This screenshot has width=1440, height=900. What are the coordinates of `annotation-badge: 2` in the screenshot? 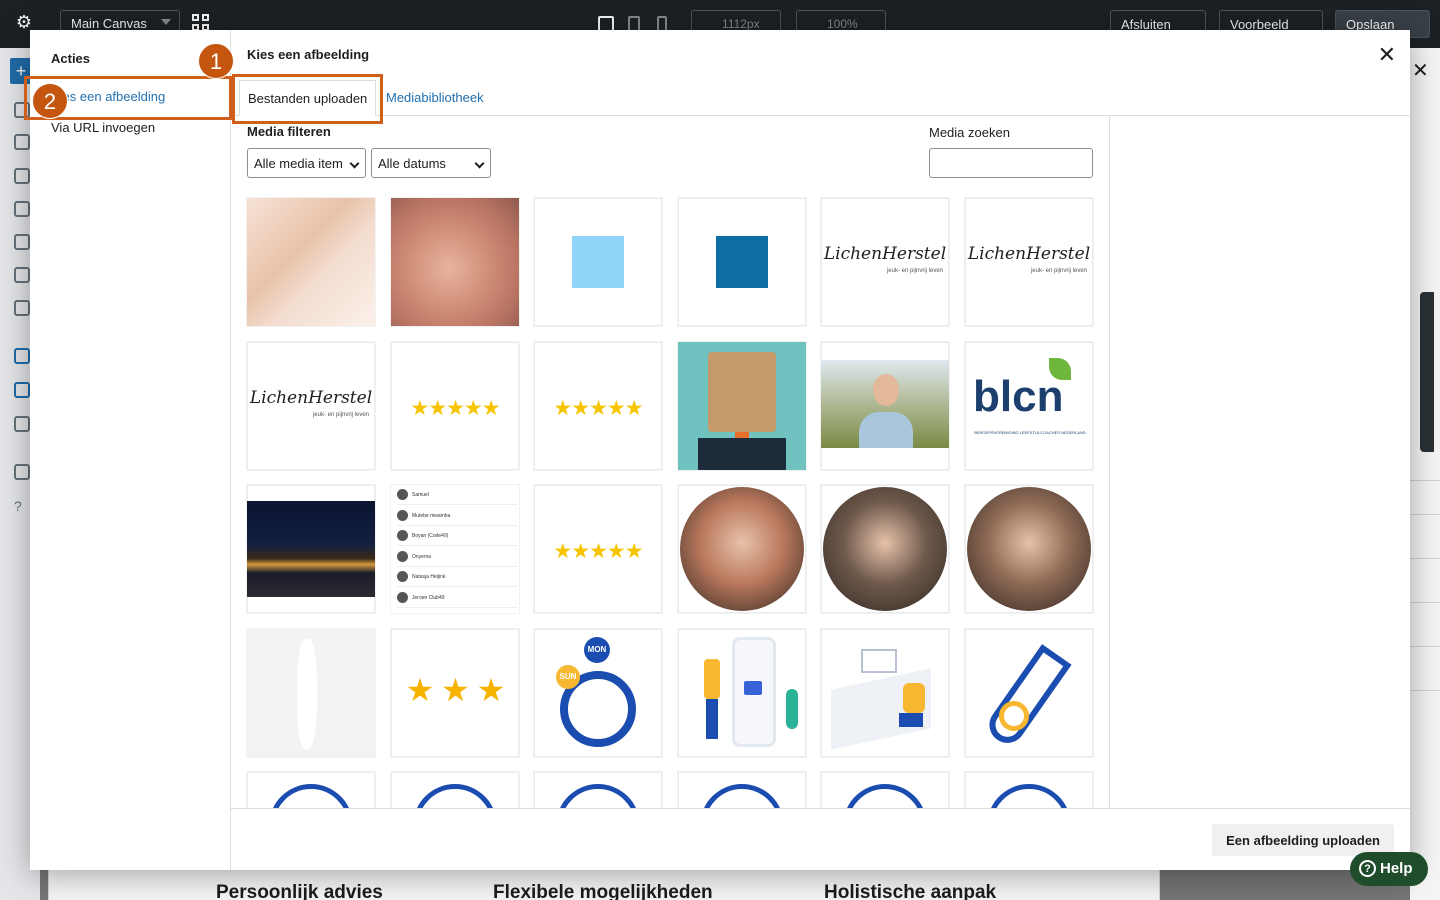 It's located at (50, 101).